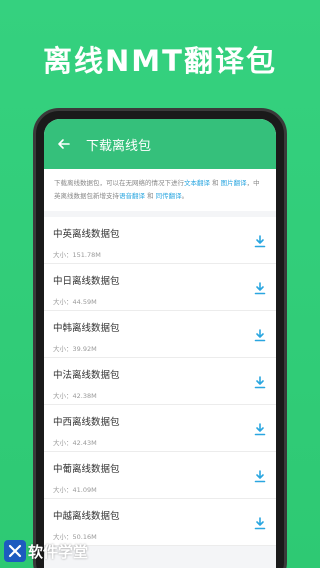 Image resolution: width=320 pixels, height=568 pixels. What do you see at coordinates (86, 375) in the screenshot?
I see `package-name: 中法离线数据包` at bounding box center [86, 375].